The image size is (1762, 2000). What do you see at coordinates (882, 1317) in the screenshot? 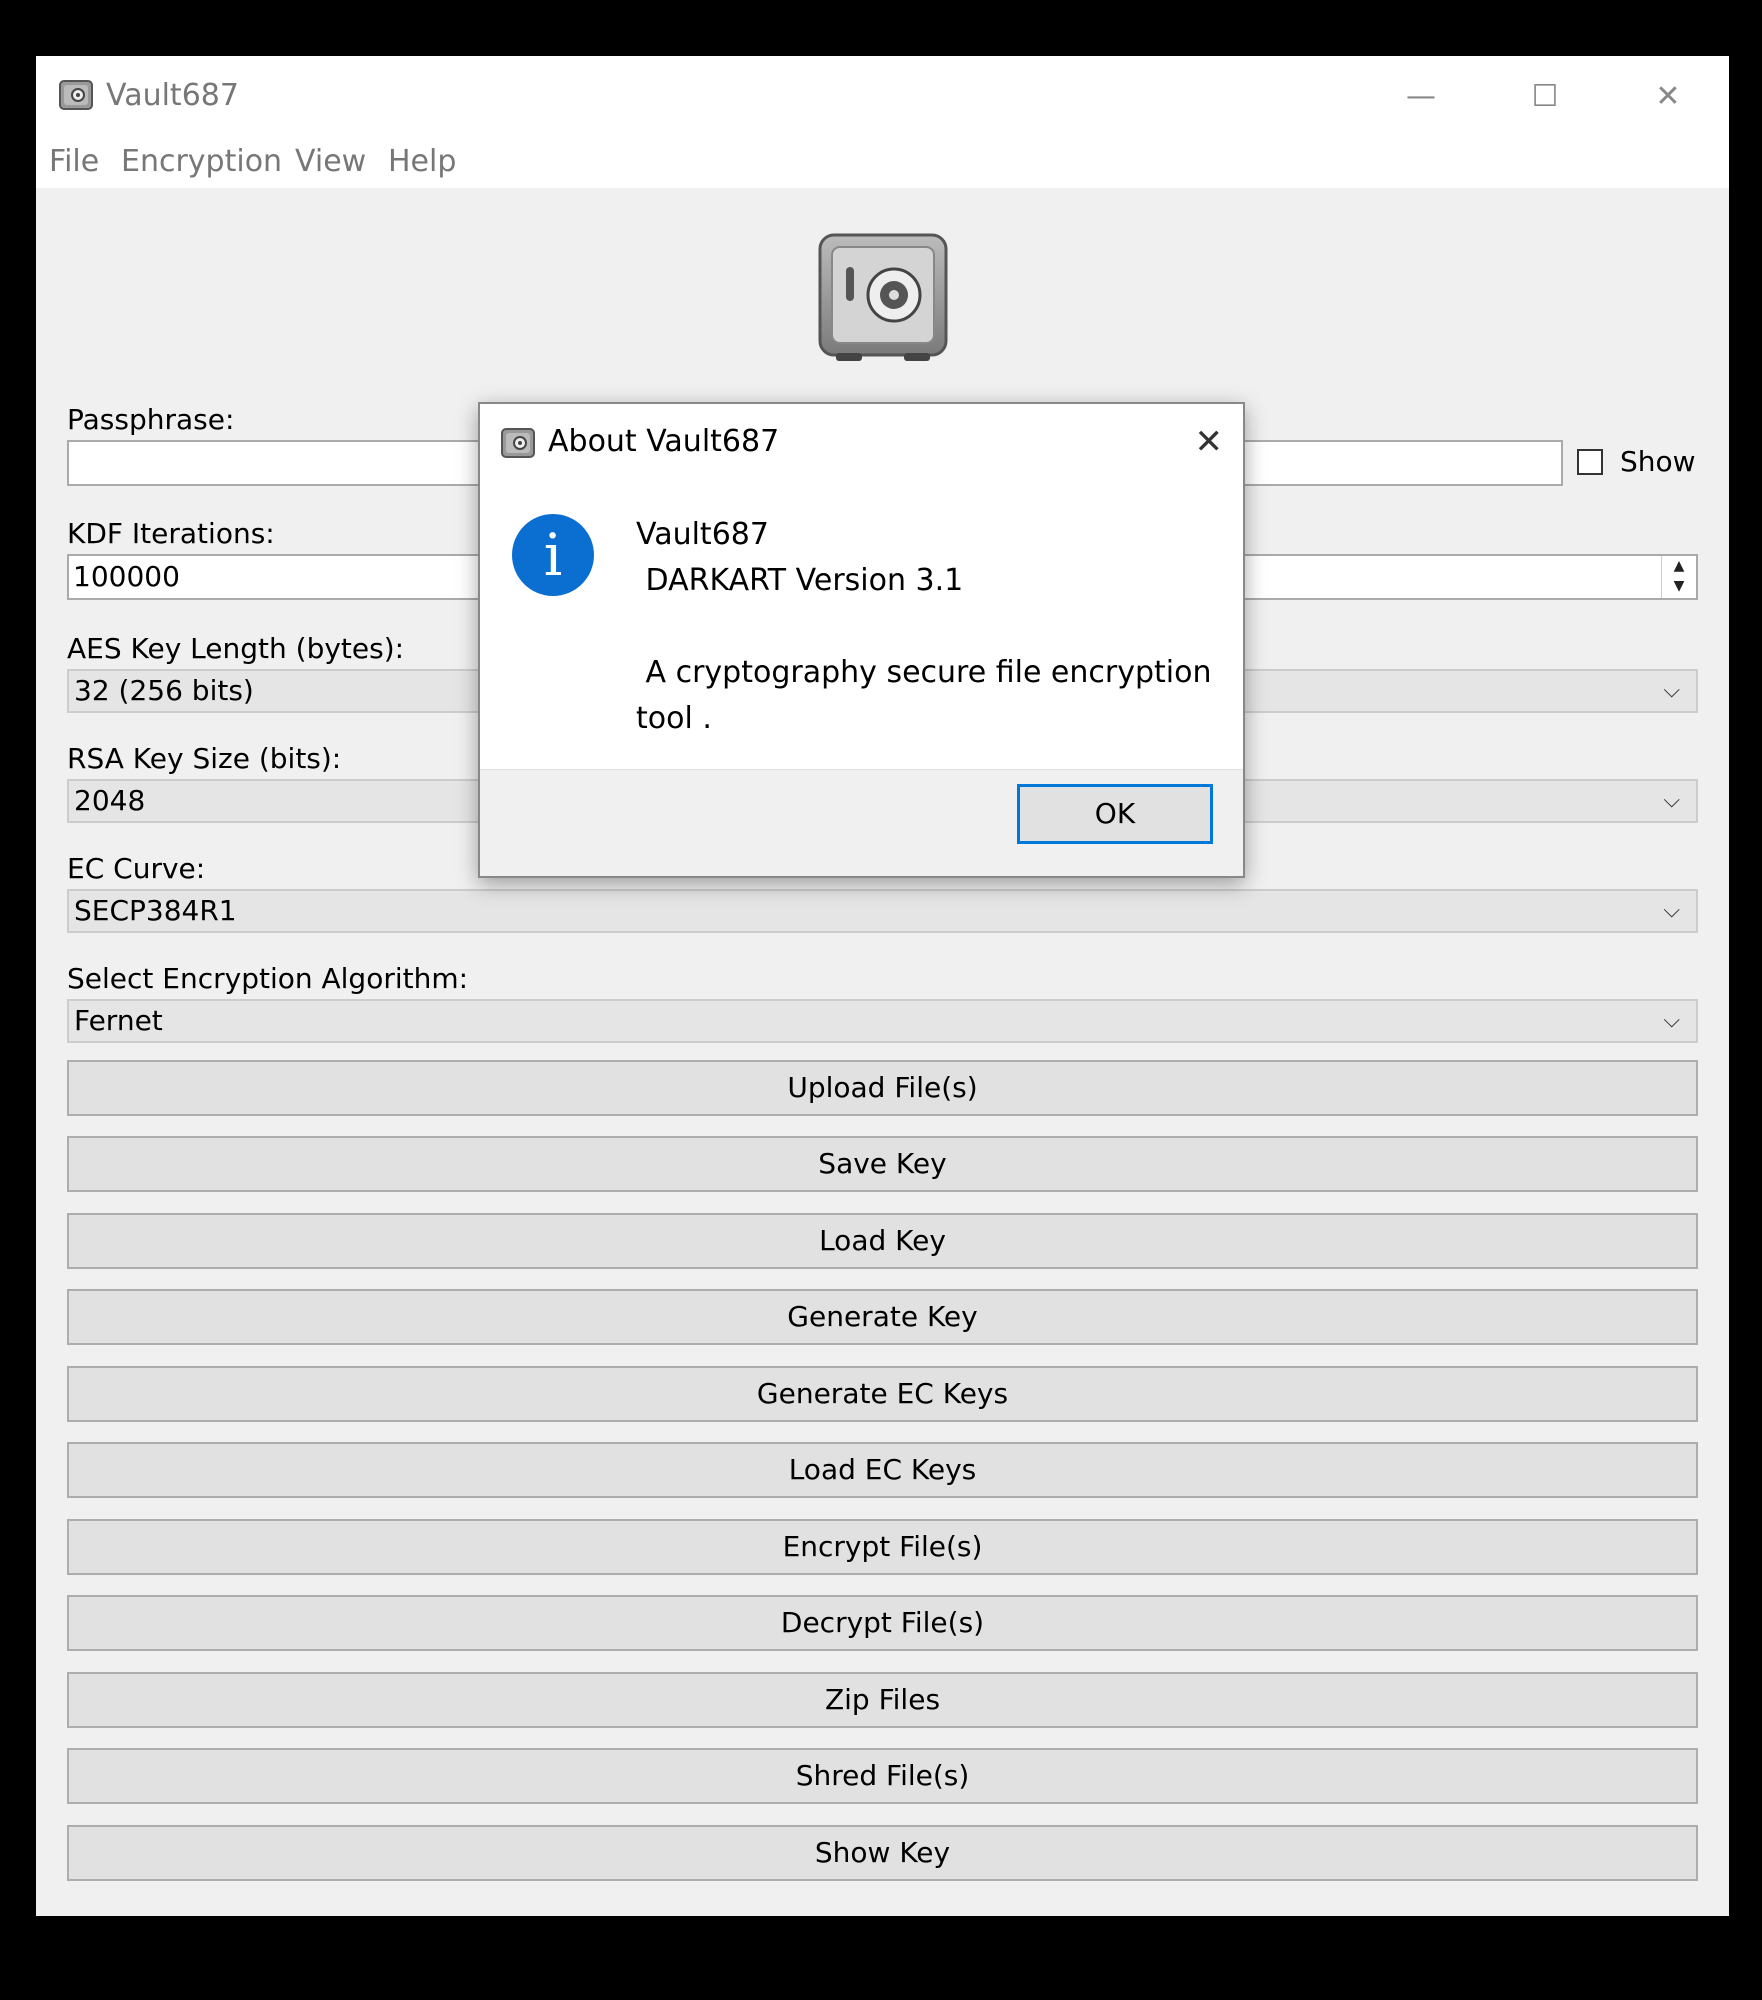
I see `generate-key-button: Generate Key` at bounding box center [882, 1317].